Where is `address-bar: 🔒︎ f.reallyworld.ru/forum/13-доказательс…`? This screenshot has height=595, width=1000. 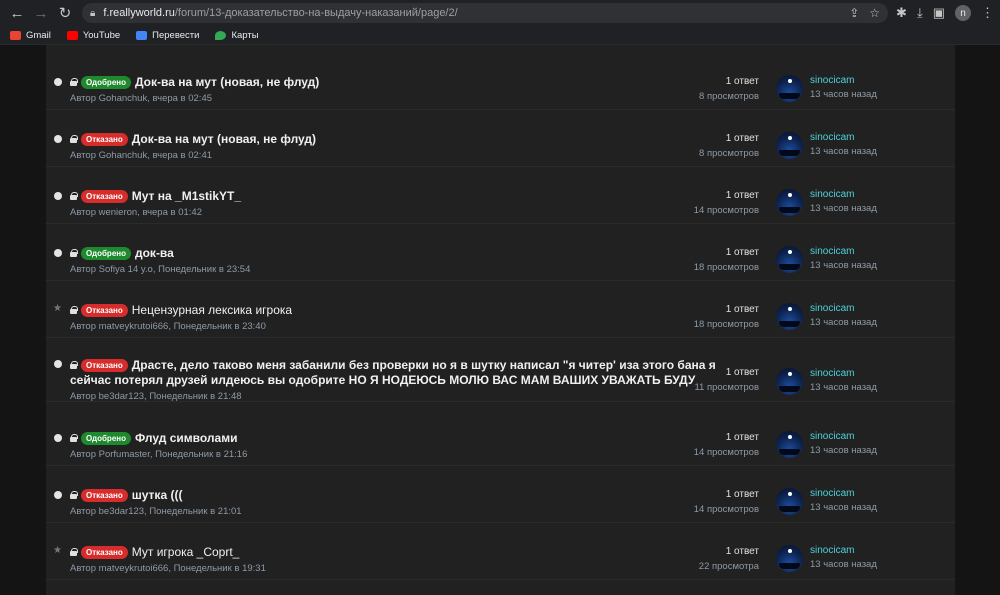 address-bar: 🔒︎ f.reallyworld.ru/forum/13-доказательс… is located at coordinates (485, 13).